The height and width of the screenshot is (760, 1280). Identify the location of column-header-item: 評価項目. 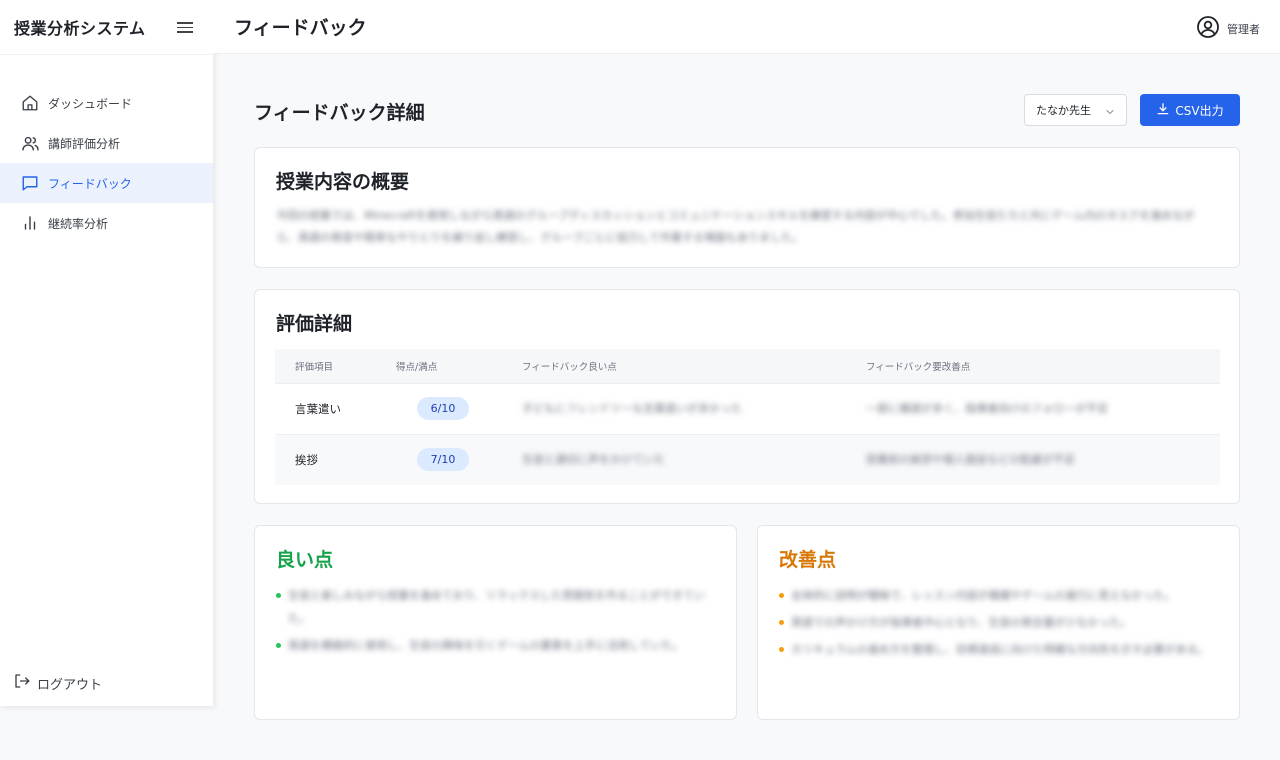
(335, 366).